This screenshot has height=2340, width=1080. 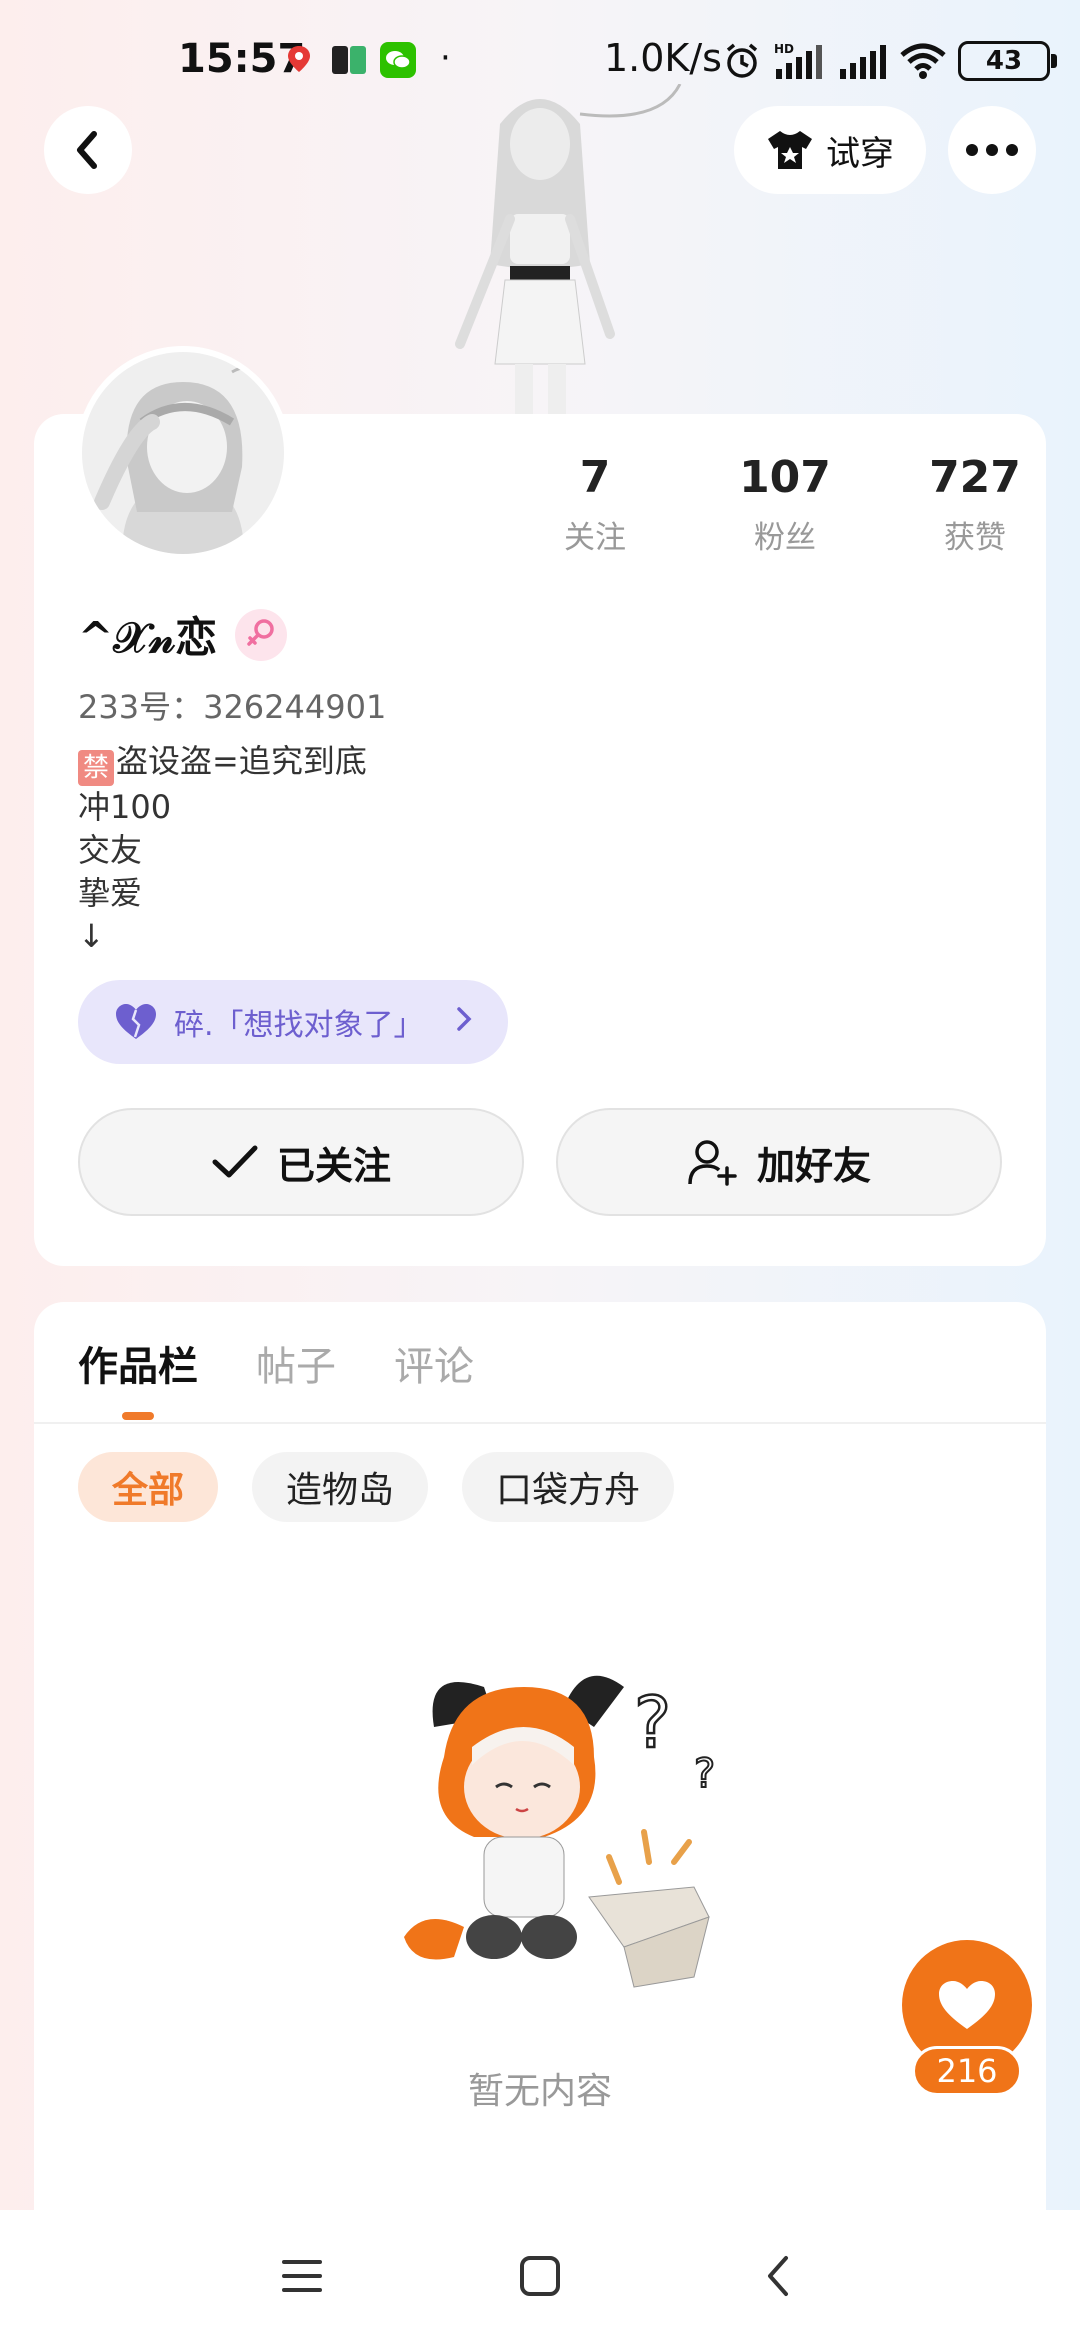 I want to click on add-friend-button: 加好友, so click(x=779, y=1162).